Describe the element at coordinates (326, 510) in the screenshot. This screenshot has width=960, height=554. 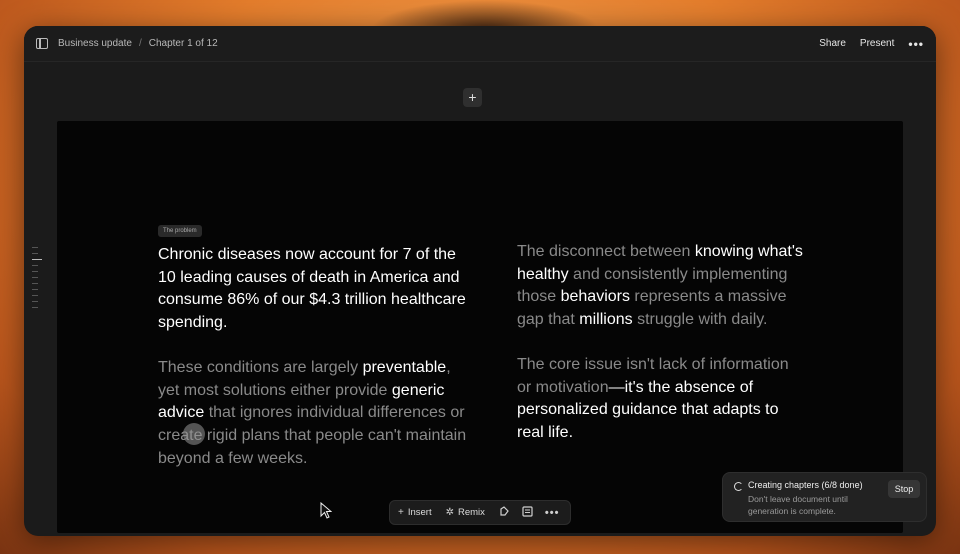
I see `mouse-pointer-icon` at that location.